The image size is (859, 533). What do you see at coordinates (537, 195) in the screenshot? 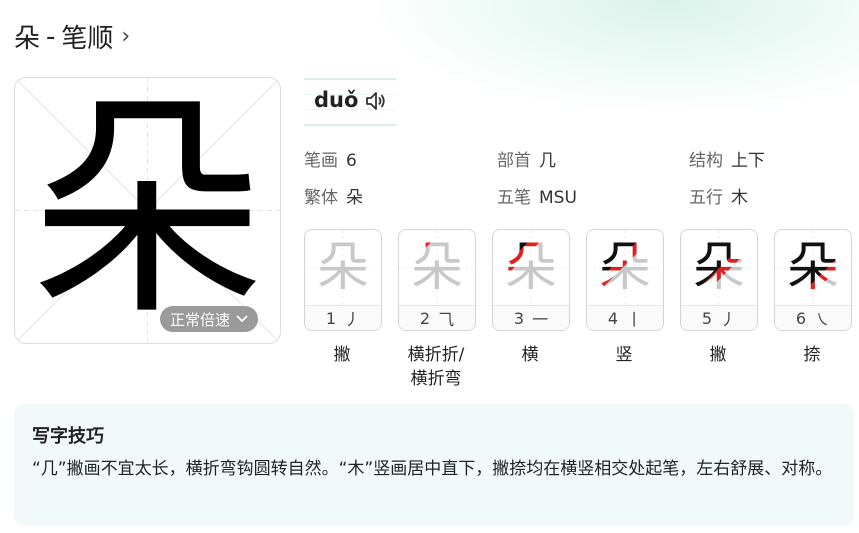
I see `info-wubi: 五笔 MSU` at bounding box center [537, 195].